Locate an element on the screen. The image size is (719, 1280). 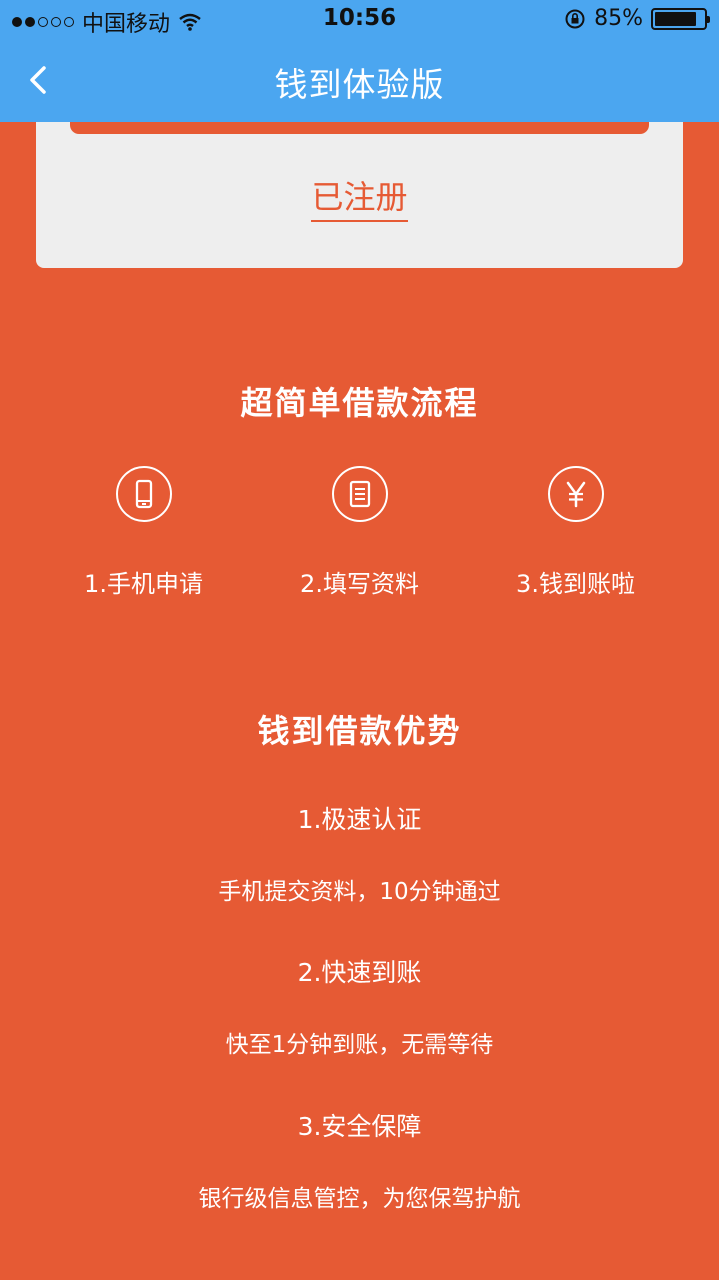
advantage-desc: 手机提交资料，10分钟通过 is located at coordinates (359, 892).